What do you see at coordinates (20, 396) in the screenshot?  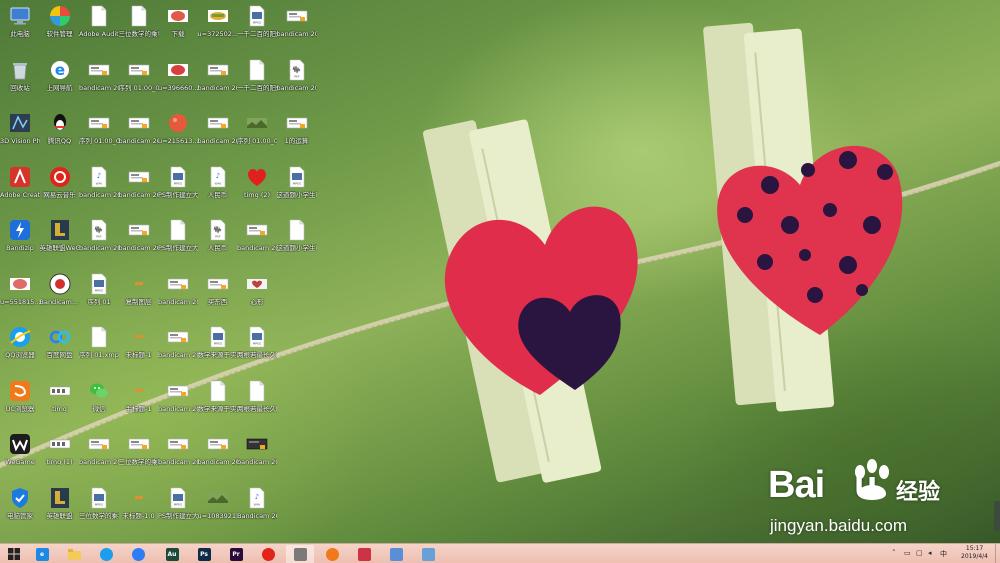 I see `desktop-icon: UC浏览器` at bounding box center [20, 396].